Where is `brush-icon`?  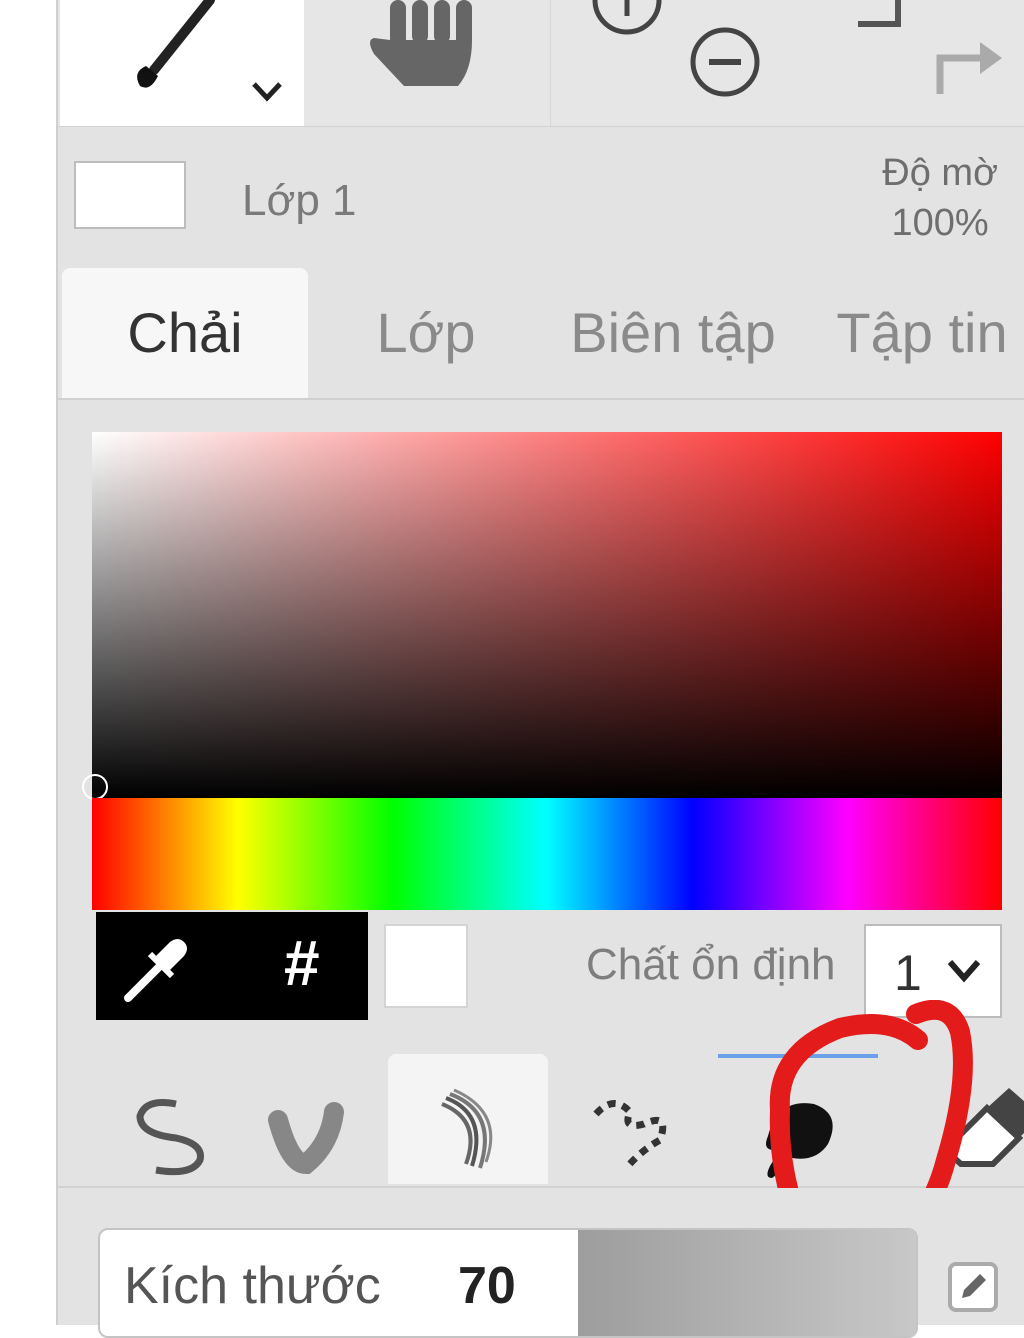 brush-icon is located at coordinates (176, 44).